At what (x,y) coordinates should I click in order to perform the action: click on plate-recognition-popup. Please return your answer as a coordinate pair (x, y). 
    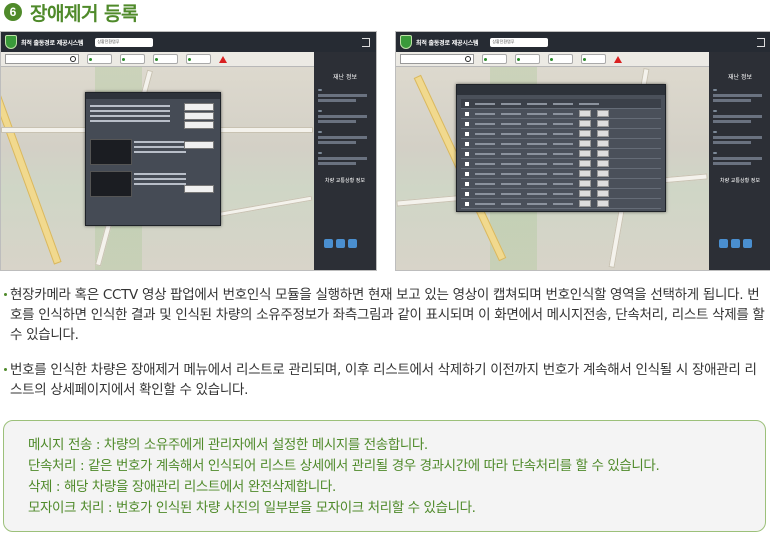
    Looking at the image, I should click on (153, 159).